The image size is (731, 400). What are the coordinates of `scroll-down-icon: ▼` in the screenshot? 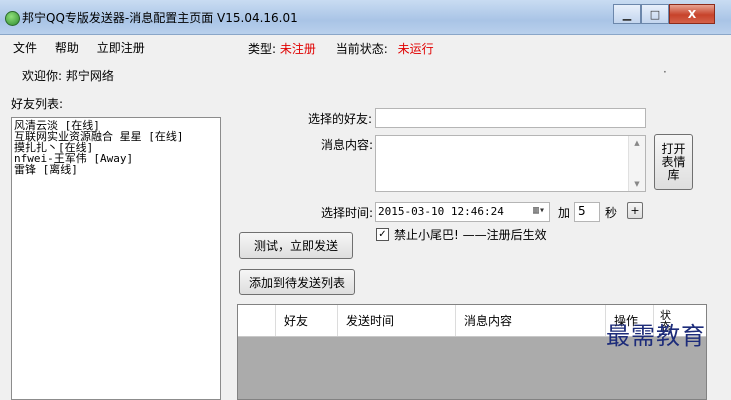 It's located at (637, 184).